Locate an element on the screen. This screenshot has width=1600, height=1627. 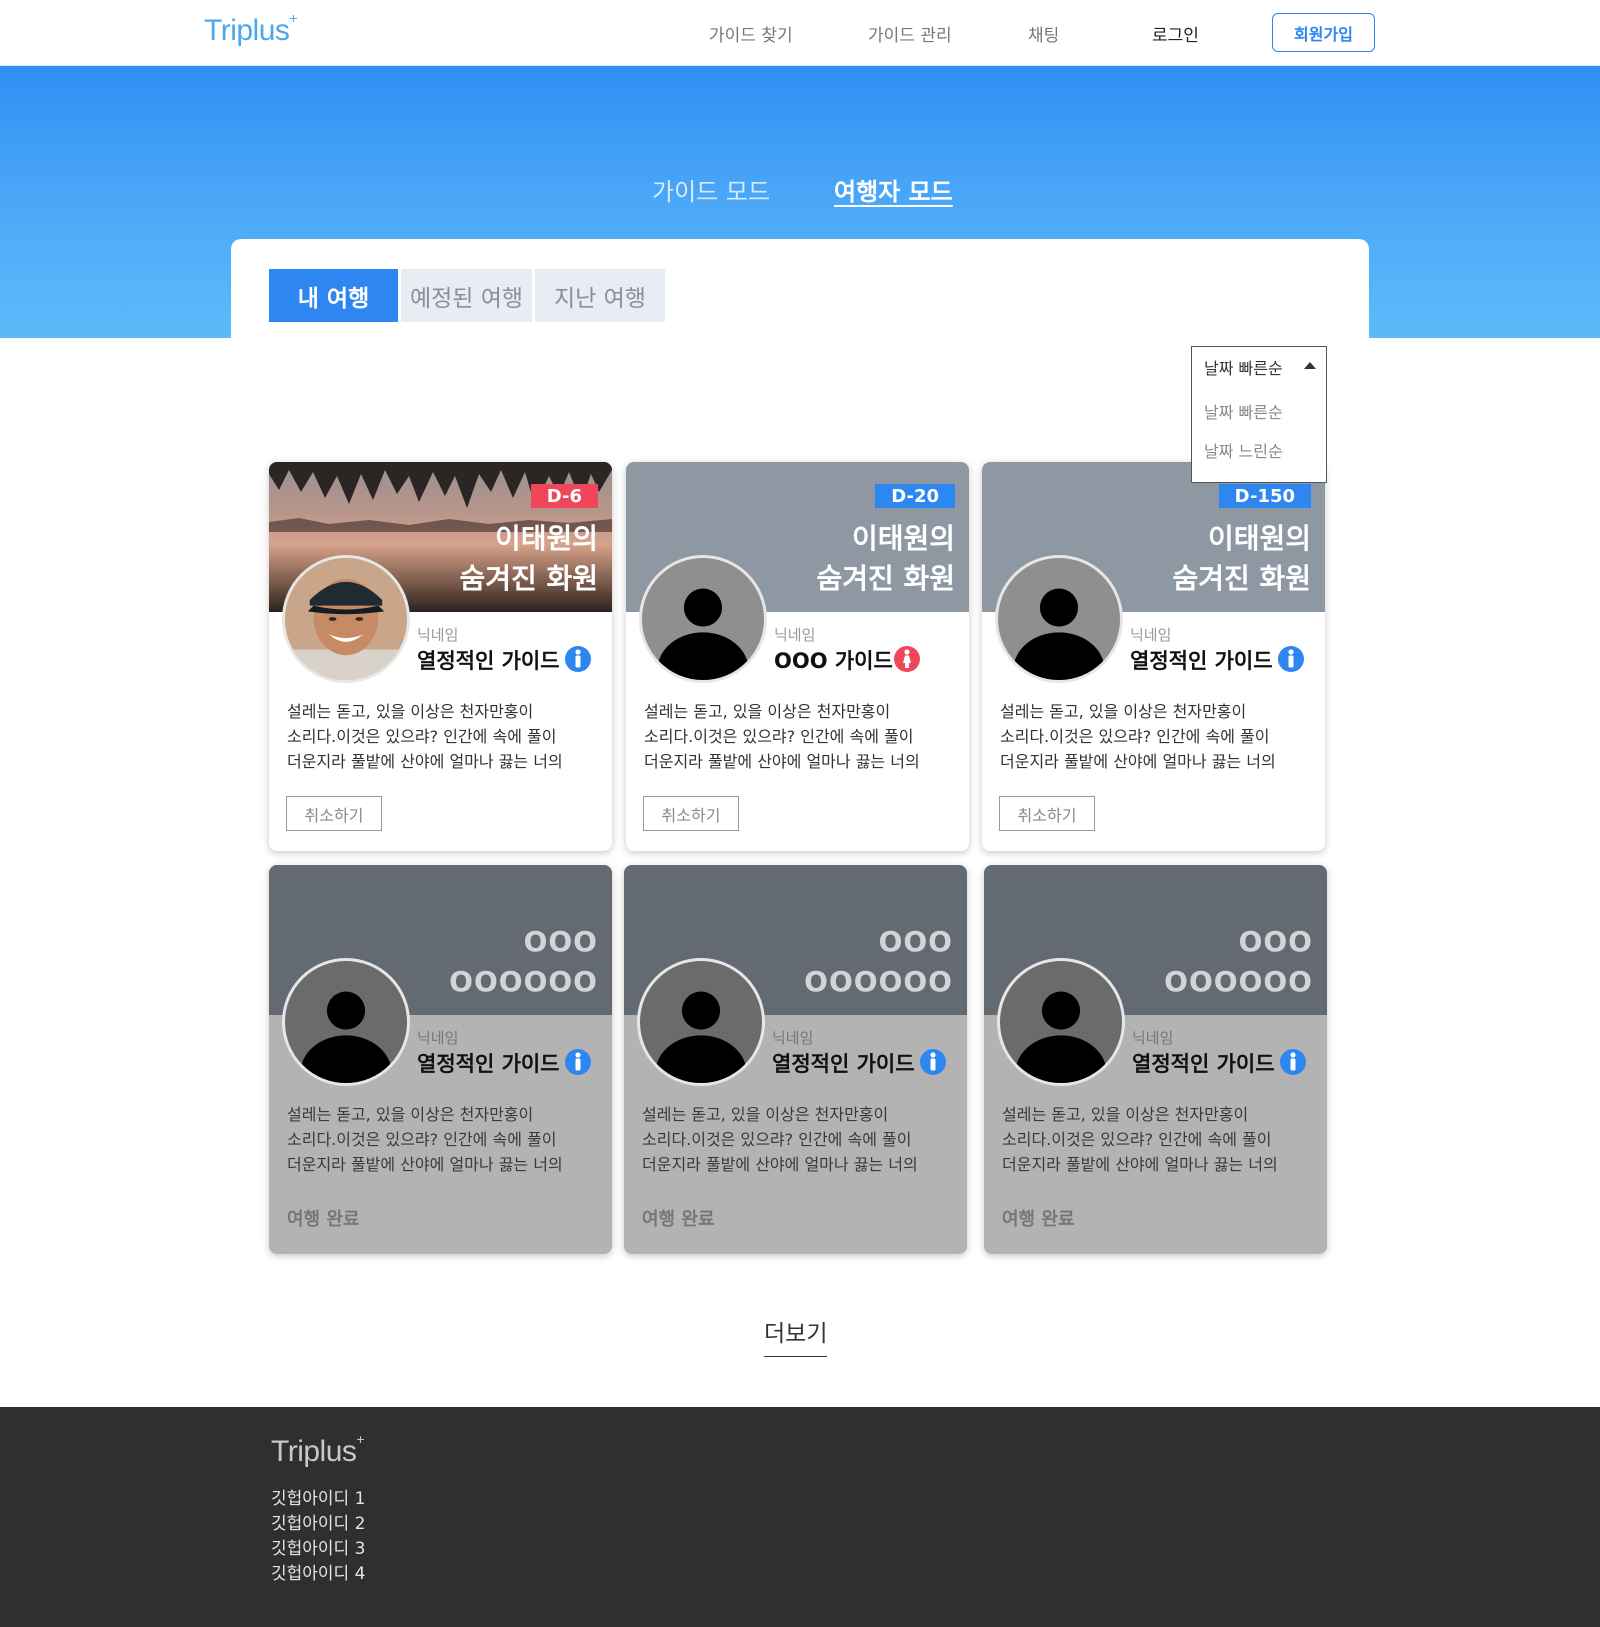
female-icon is located at coordinates (907, 659).